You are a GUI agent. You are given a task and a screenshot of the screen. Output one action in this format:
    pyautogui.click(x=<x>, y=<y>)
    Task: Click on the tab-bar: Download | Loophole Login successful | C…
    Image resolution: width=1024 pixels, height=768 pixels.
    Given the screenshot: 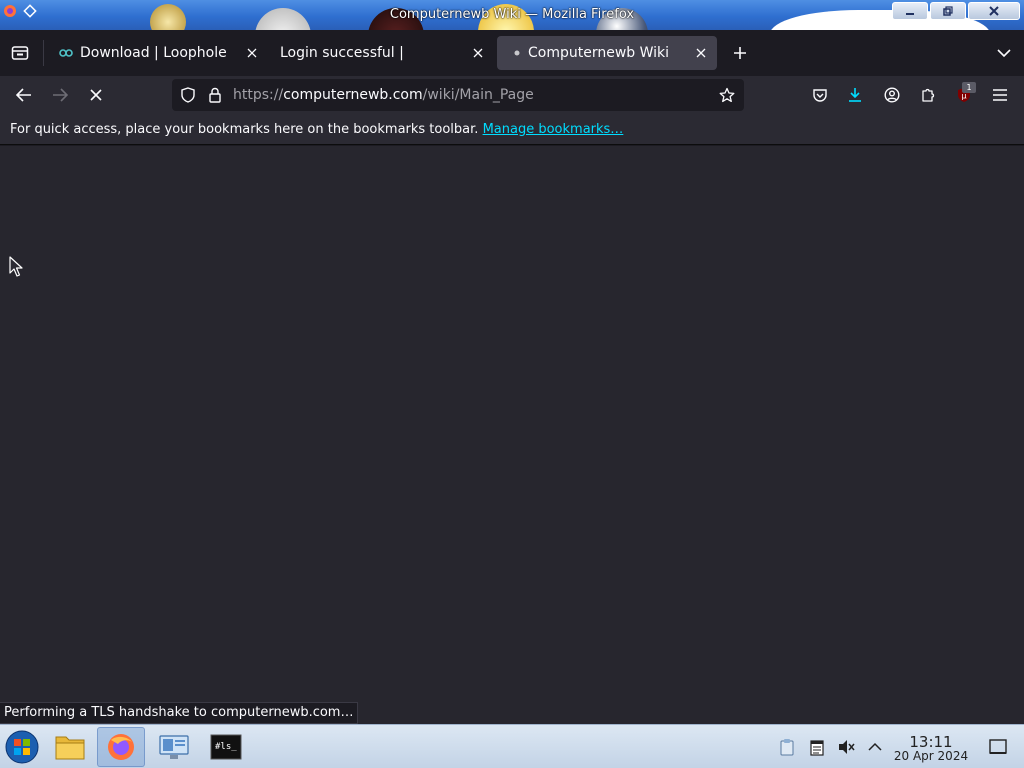 What is the action you would take?
    pyautogui.click(x=512, y=53)
    